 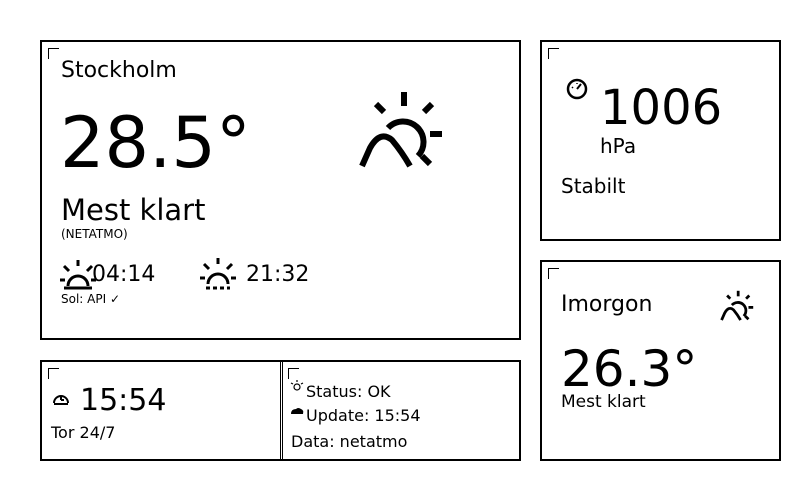 I want to click on clock-icon, so click(x=61, y=400).